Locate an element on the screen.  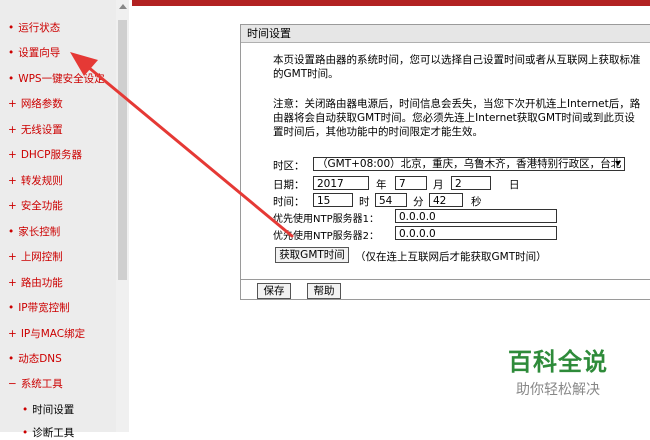
watermark: 百科全说 助你轻松解决 is located at coordinates (558, 370).